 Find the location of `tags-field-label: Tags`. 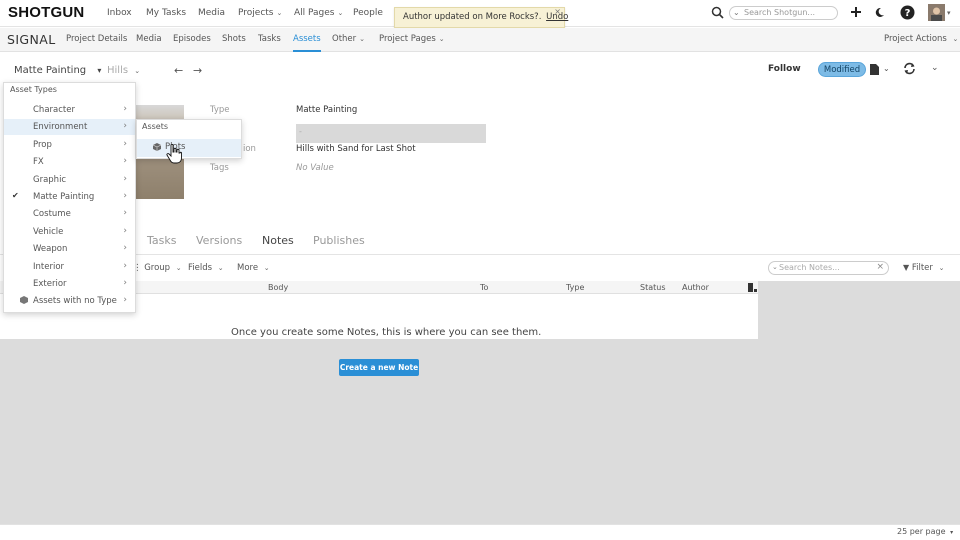

tags-field-label: Tags is located at coordinates (219, 168).